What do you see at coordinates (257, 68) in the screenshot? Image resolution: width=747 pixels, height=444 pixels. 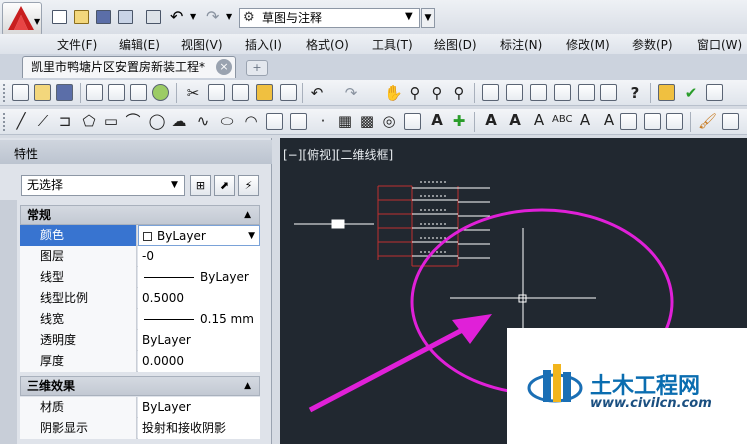 I see `new-tab-button: +` at bounding box center [257, 68].